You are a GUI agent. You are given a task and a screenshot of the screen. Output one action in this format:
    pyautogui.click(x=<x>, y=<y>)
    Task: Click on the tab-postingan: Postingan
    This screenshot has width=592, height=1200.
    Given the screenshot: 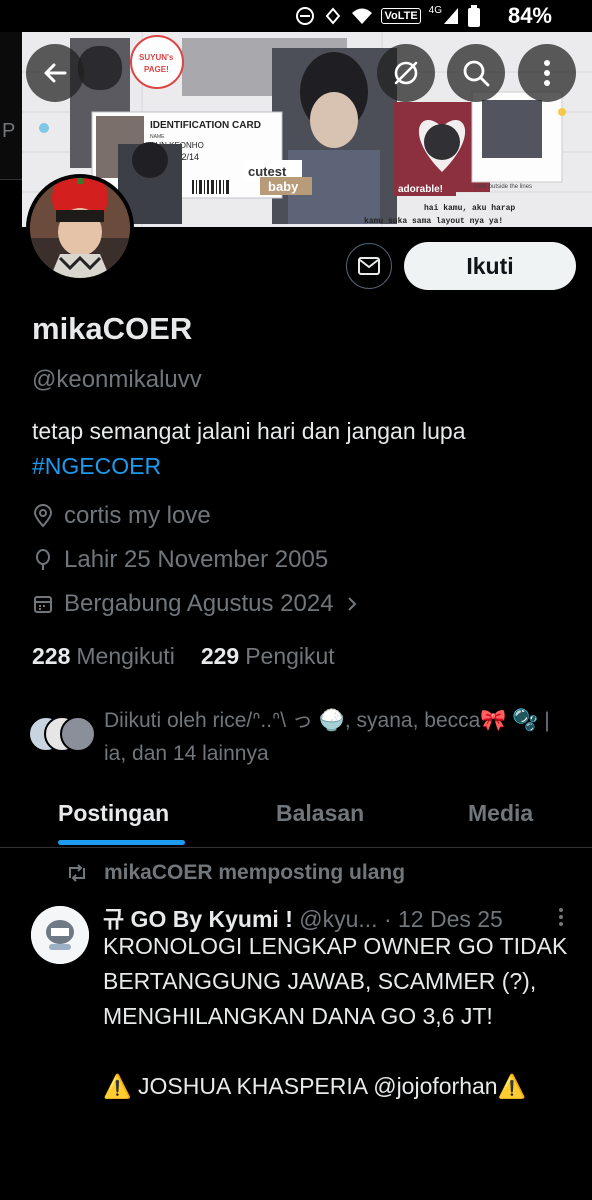 What is the action you would take?
    pyautogui.click(x=113, y=813)
    